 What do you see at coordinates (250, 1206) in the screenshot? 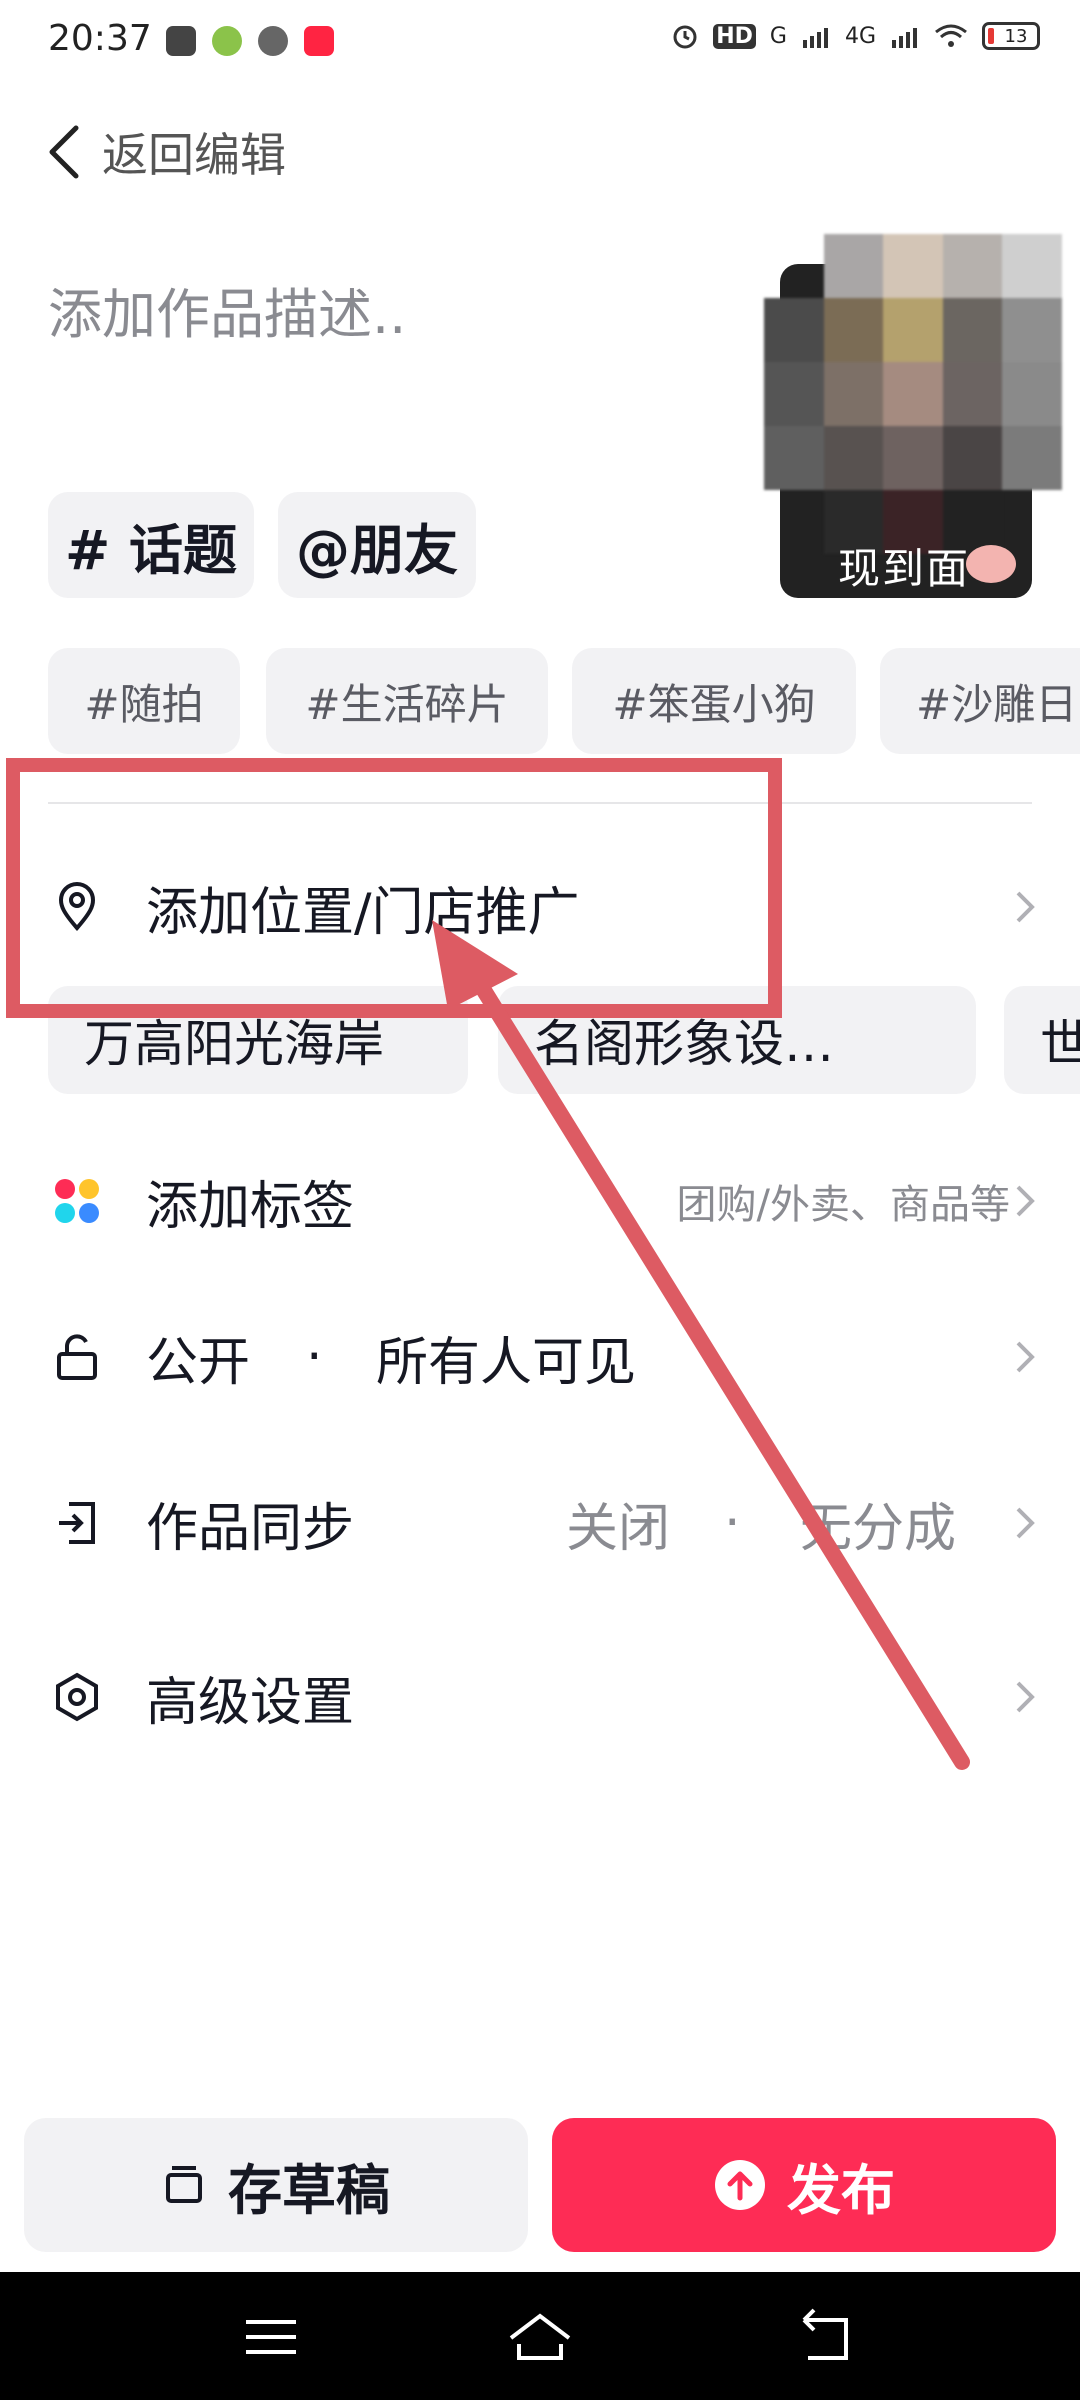
I see `add-tag-label: 添加标签` at bounding box center [250, 1206].